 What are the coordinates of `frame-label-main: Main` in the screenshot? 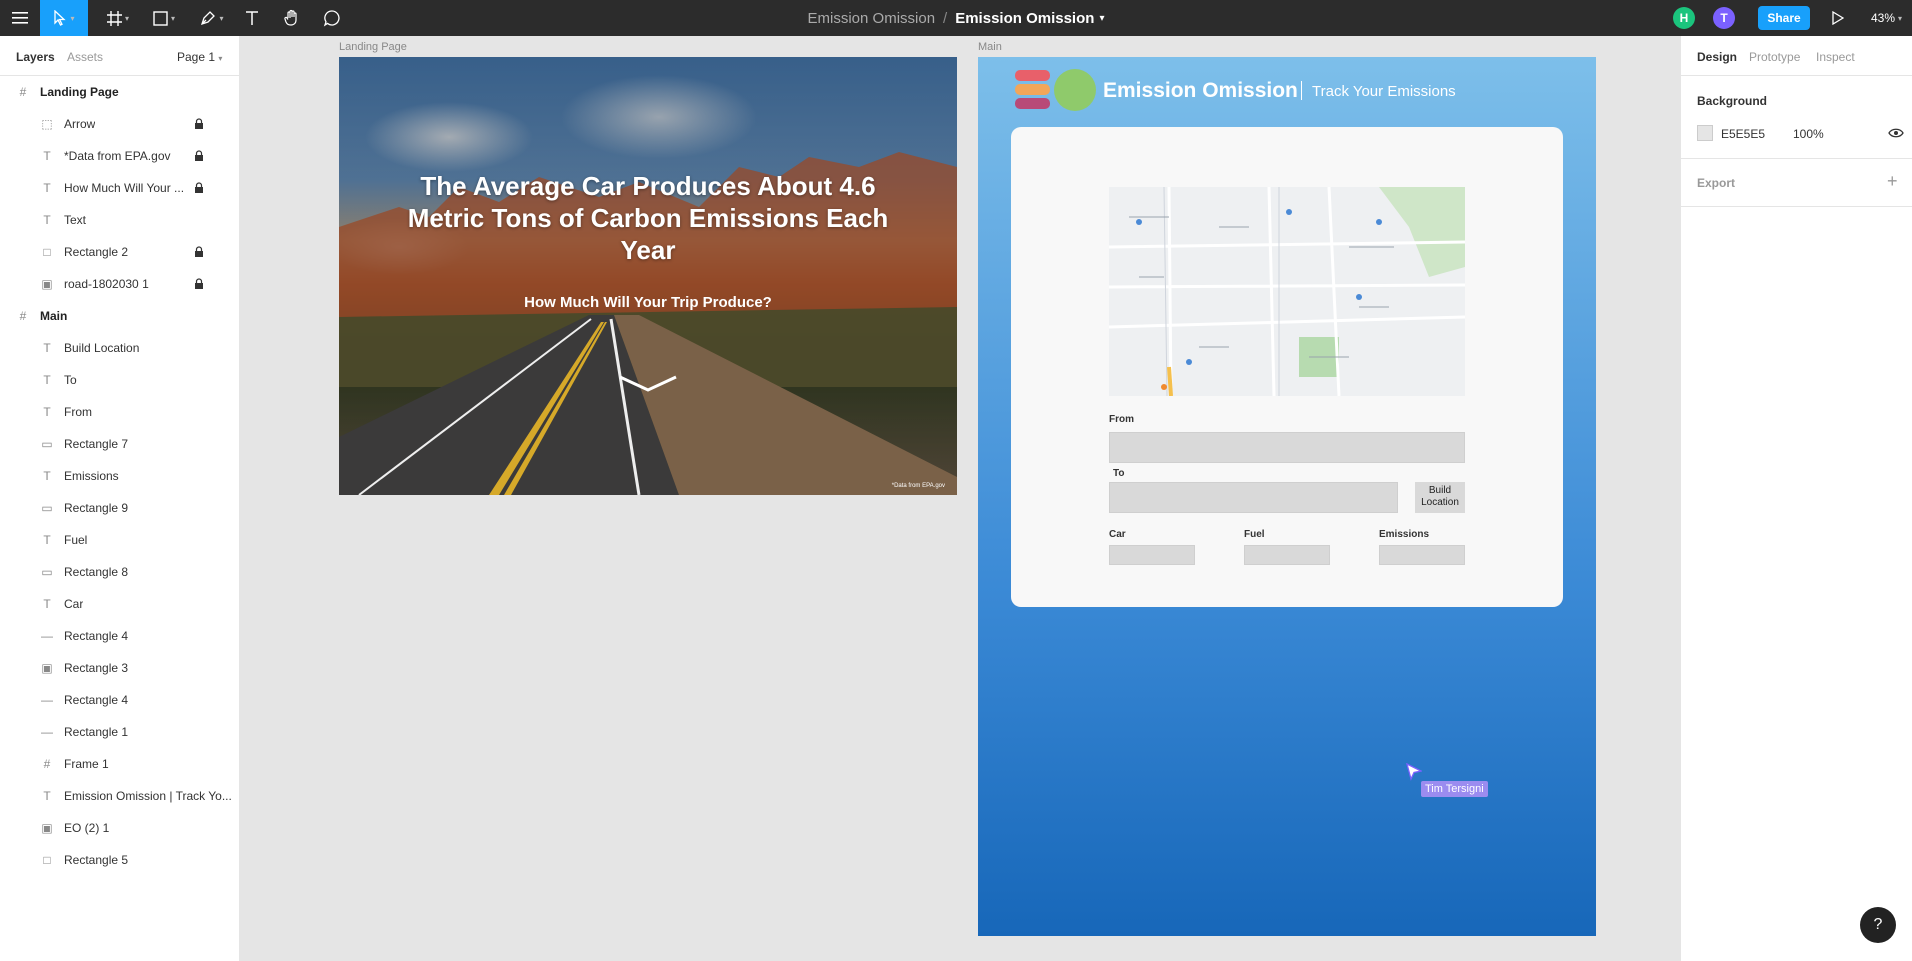 It's located at (990, 47).